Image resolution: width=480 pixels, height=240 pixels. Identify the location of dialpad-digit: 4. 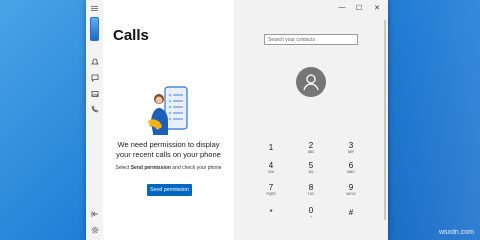
(271, 165).